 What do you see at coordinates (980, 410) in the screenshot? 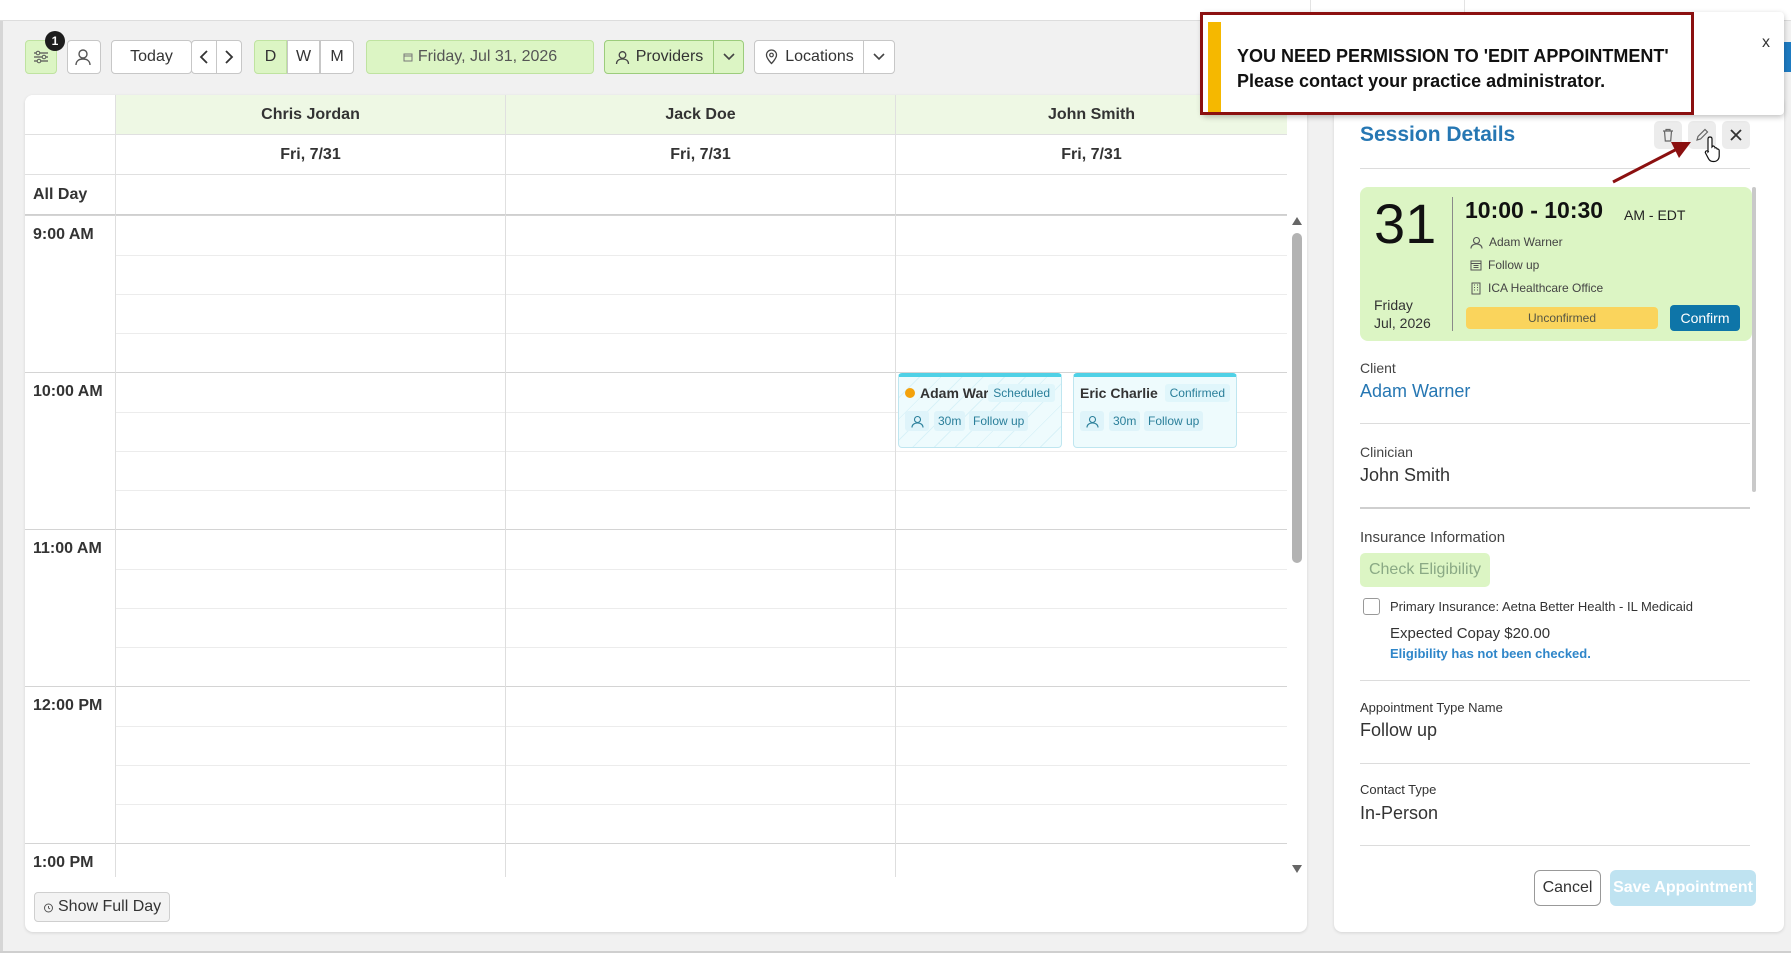
I see `appointment-card: Adam War... Scheduled 30m Follow up` at bounding box center [980, 410].